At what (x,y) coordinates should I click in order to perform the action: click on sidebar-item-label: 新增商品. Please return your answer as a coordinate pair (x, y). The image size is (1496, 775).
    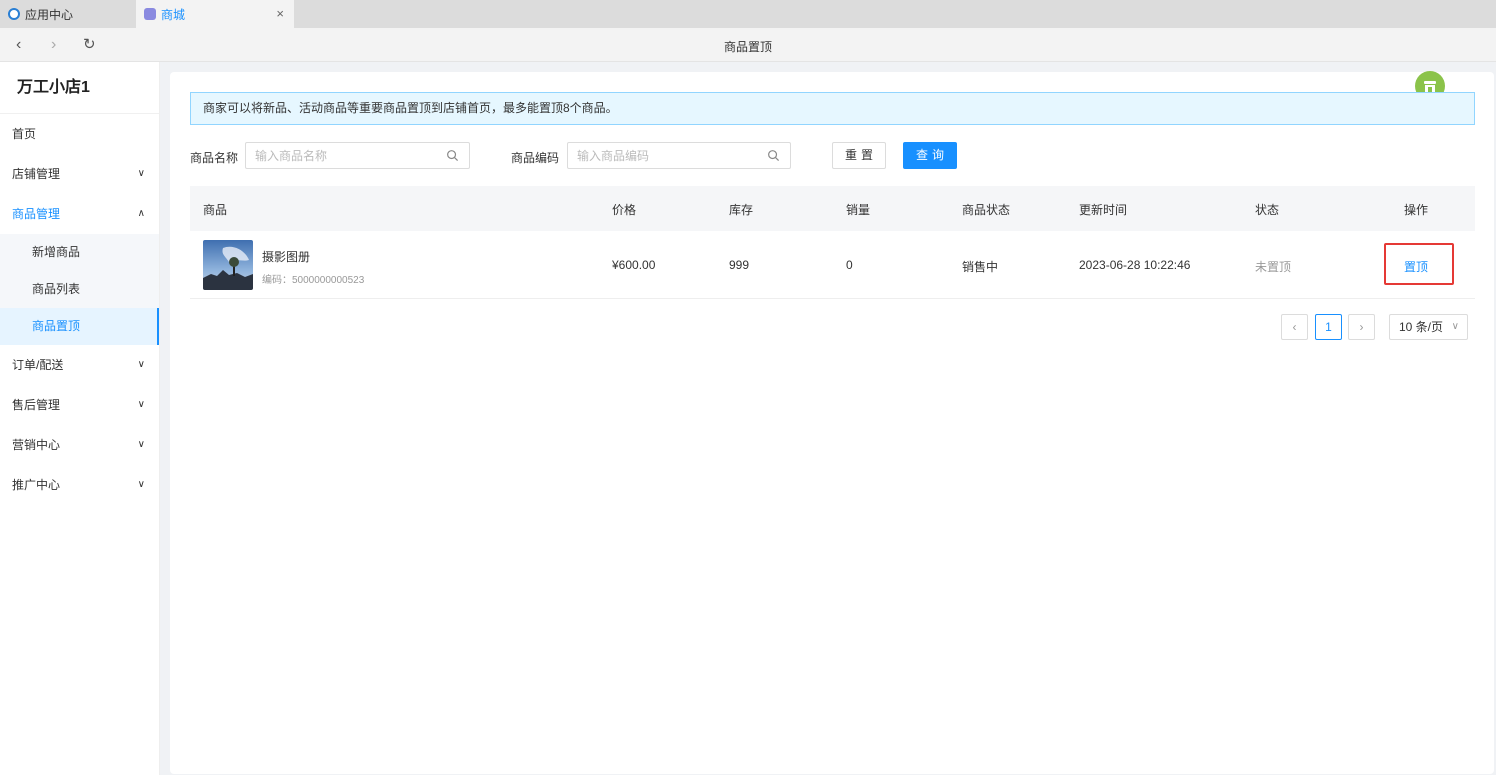
    Looking at the image, I should click on (56, 252).